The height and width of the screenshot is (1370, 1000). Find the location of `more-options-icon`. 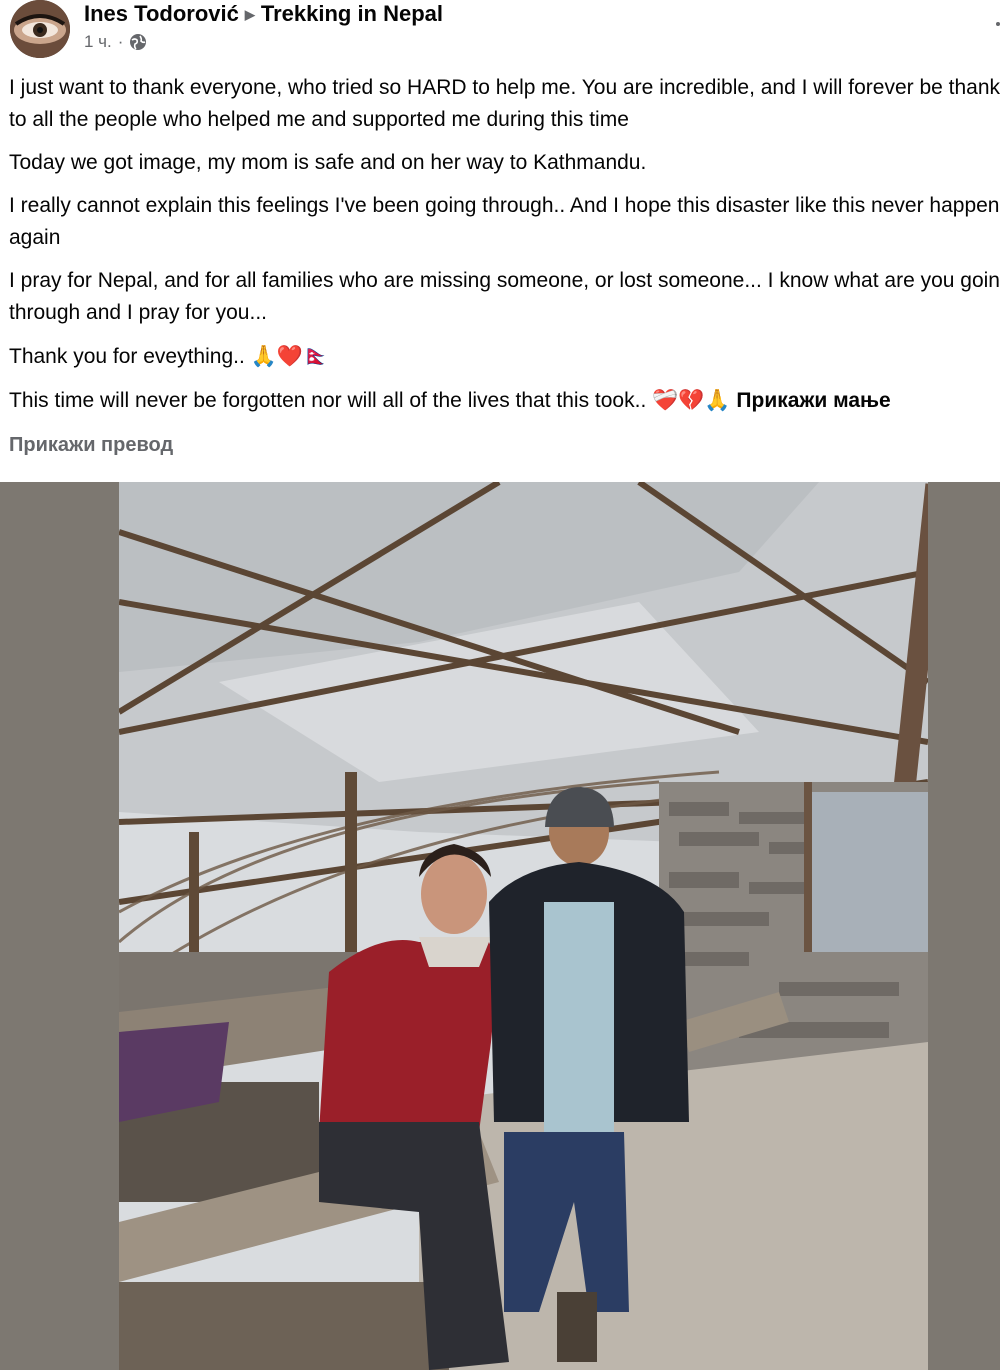

more-options-icon is located at coordinates (998, 24).